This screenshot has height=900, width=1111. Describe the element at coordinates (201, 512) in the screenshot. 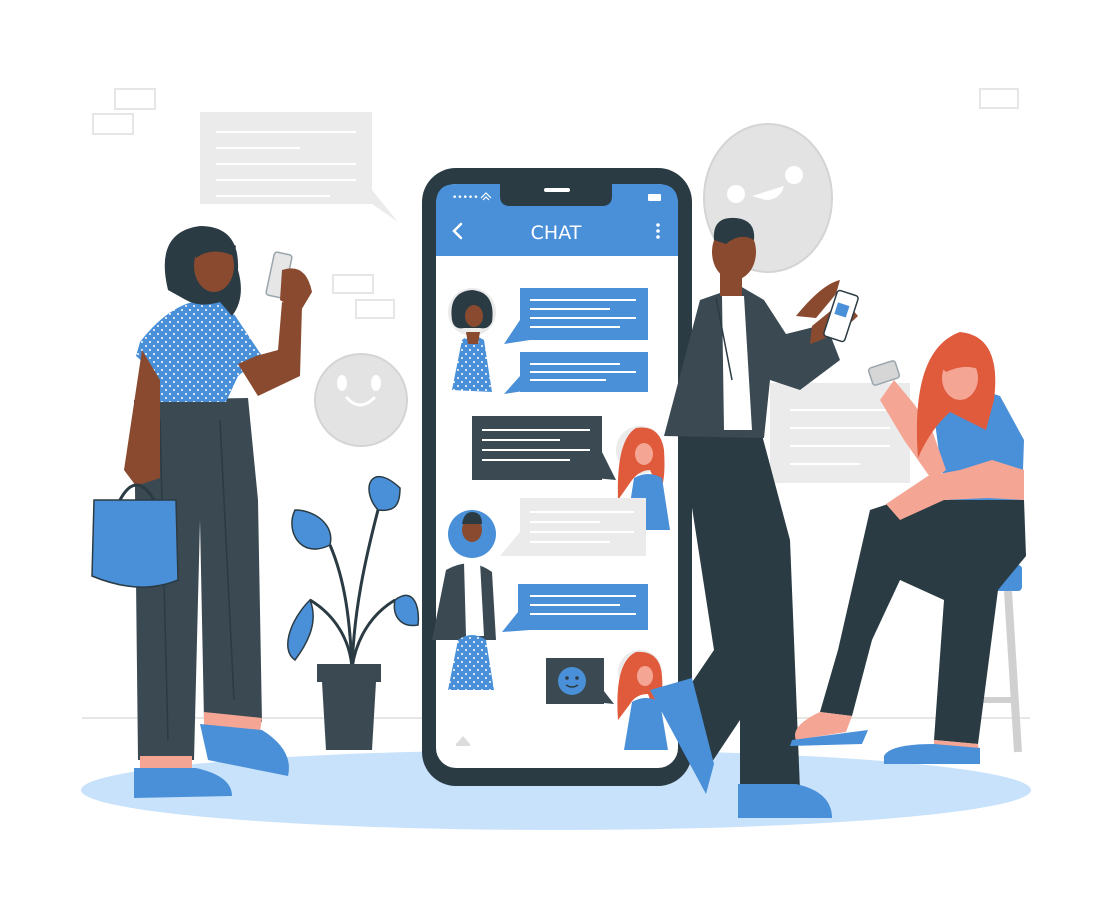

I see `woman-standing-left` at that location.